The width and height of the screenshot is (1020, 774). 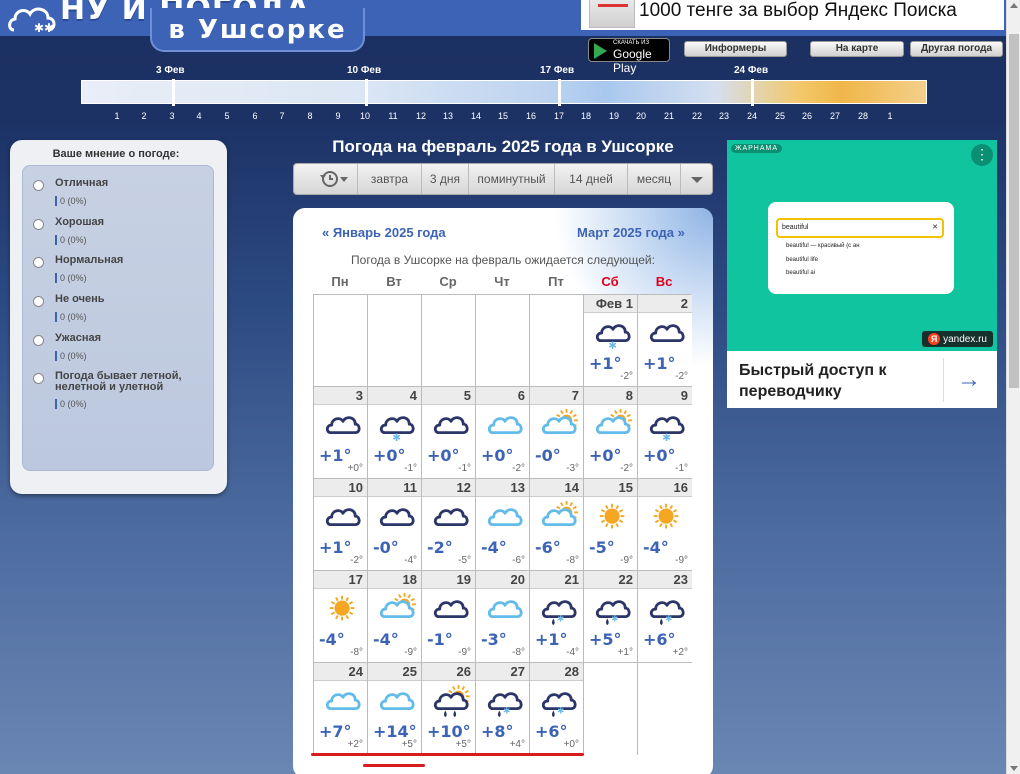 I want to click on calendar-day-cell: 14 -6° -8°, so click(x=557, y=525).